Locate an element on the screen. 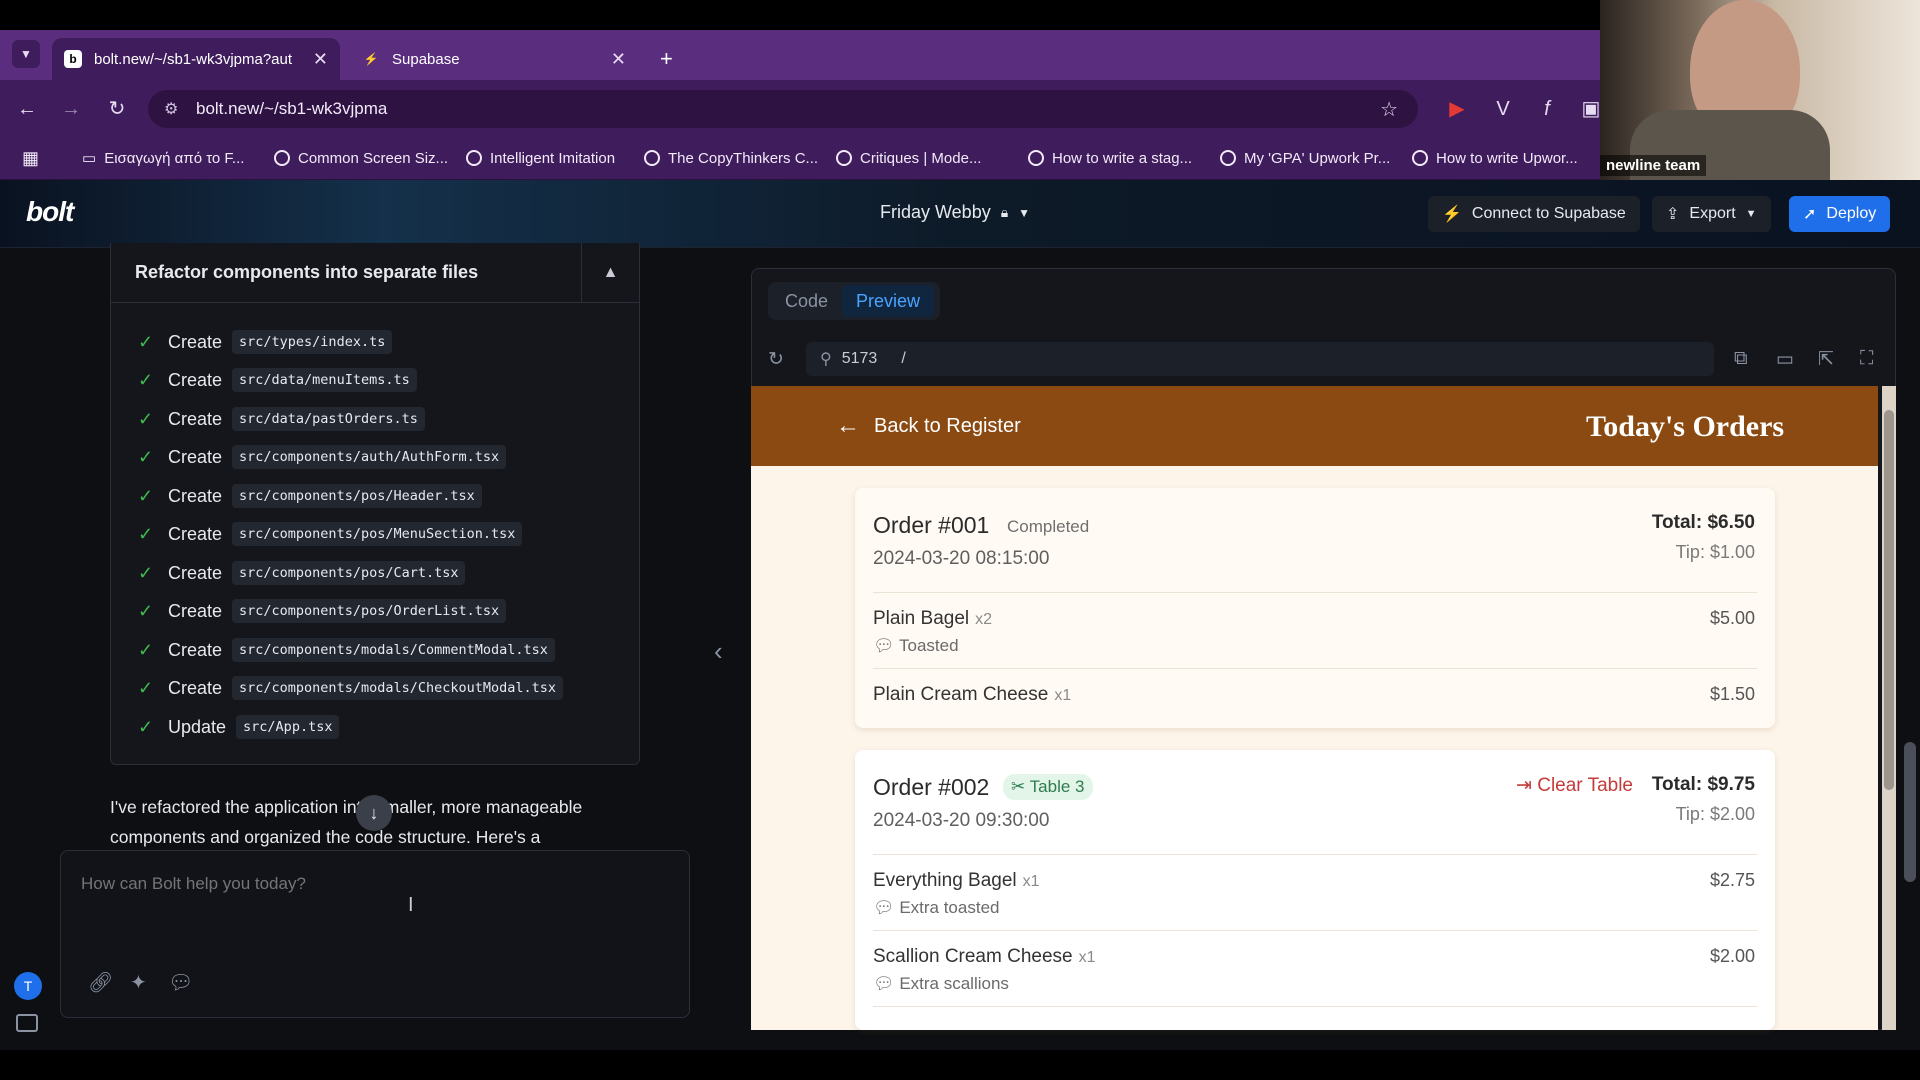 The height and width of the screenshot is (1080, 1920). bolt-logo: bolt is located at coordinates (50, 212).